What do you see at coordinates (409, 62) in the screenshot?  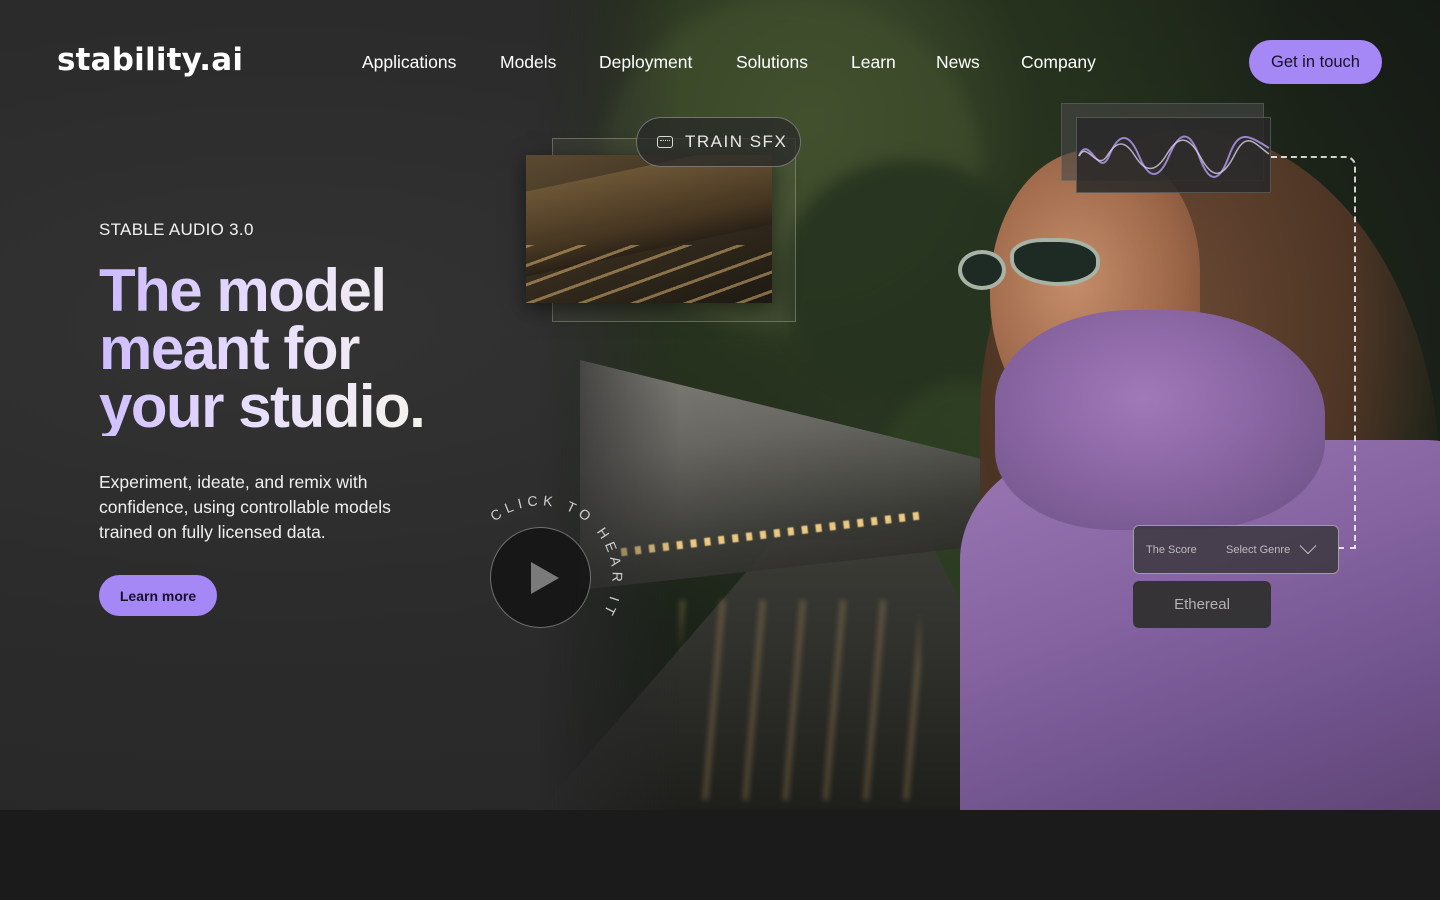 I see `nav-applications: Applications` at bounding box center [409, 62].